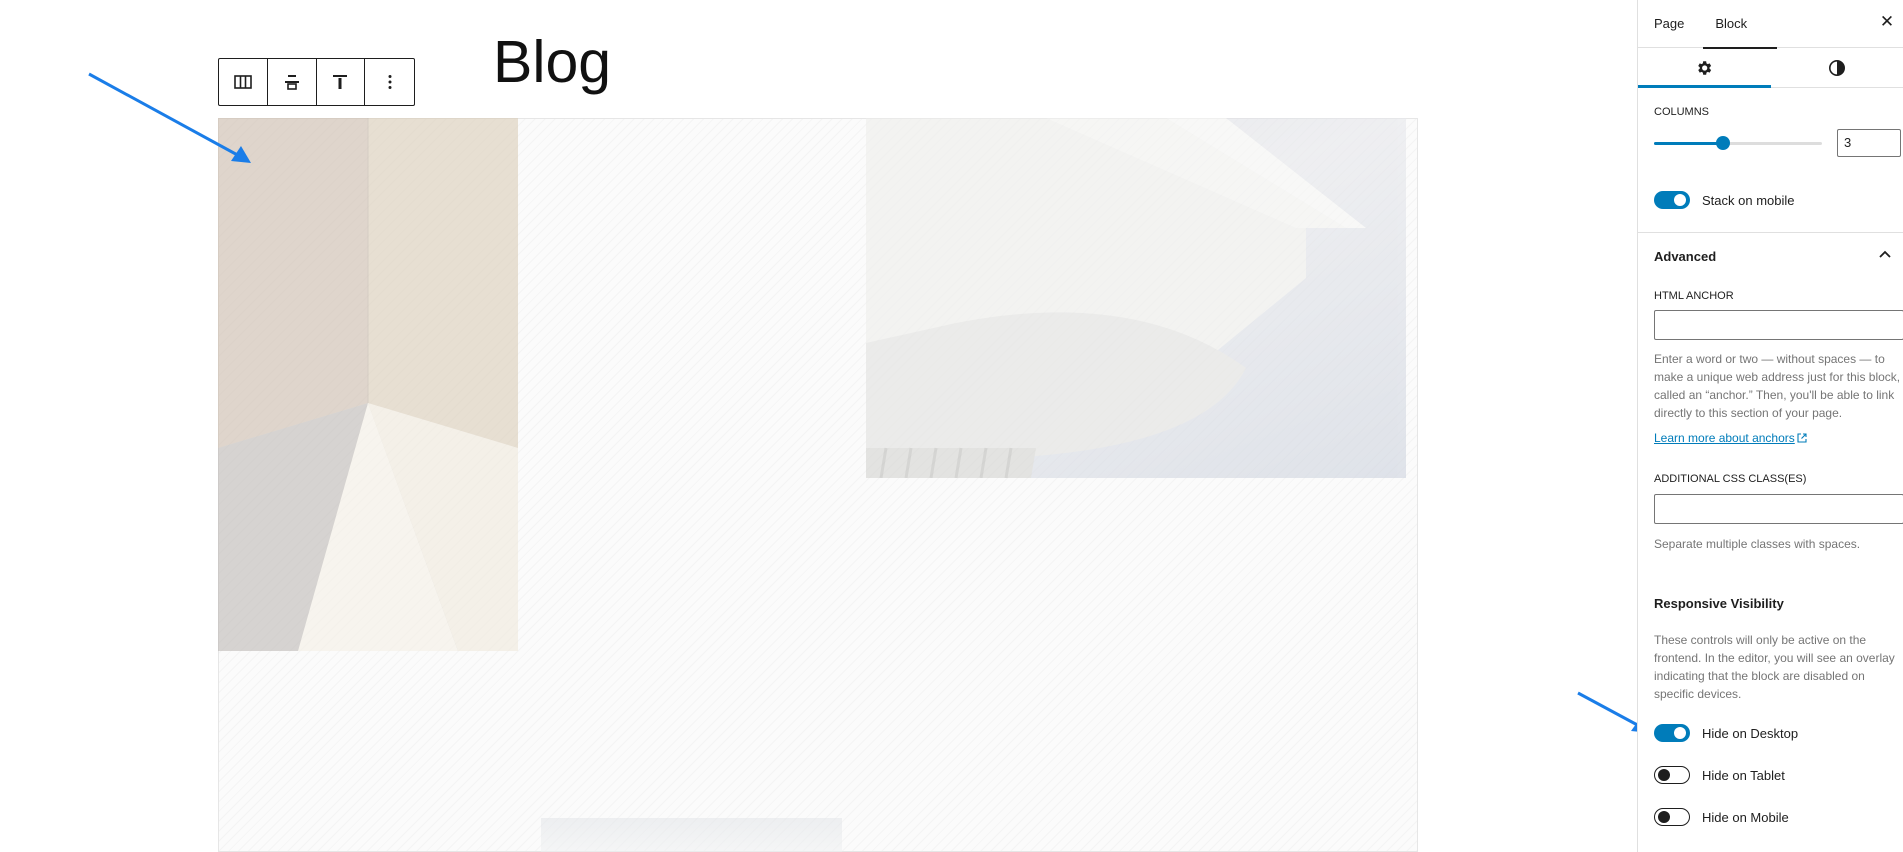 The width and height of the screenshot is (1903, 852). I want to click on stack-on-mobile-row: Stack on mobile, so click(1724, 200).